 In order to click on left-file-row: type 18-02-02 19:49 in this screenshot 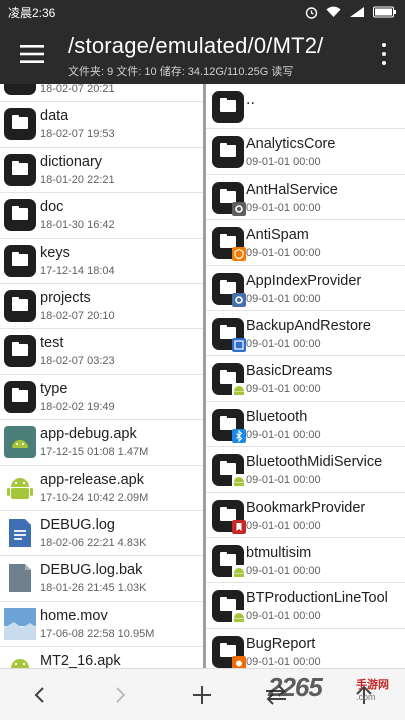, I will do `click(101, 398)`.